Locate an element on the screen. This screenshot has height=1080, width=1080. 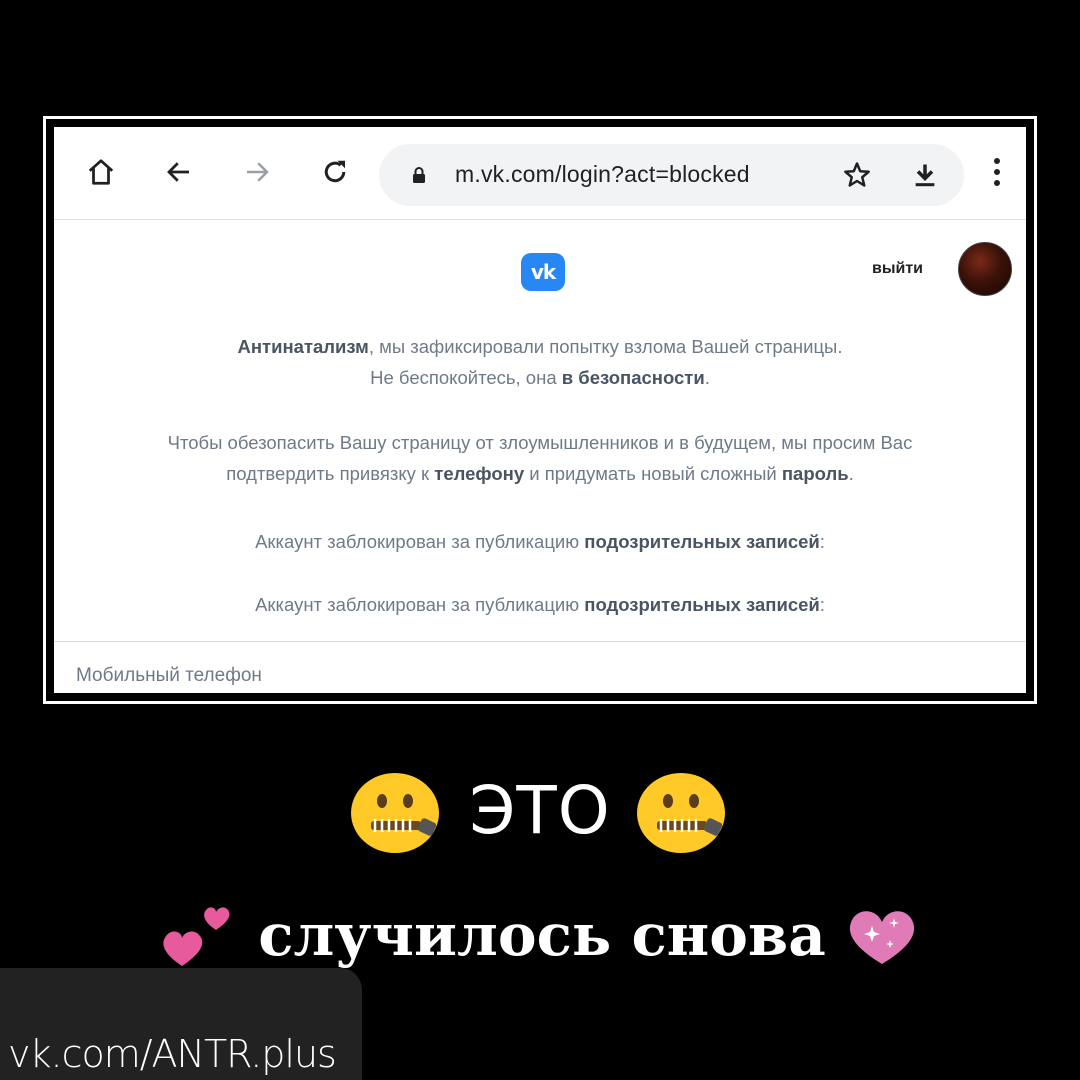
forward-icon is located at coordinates (257, 172).